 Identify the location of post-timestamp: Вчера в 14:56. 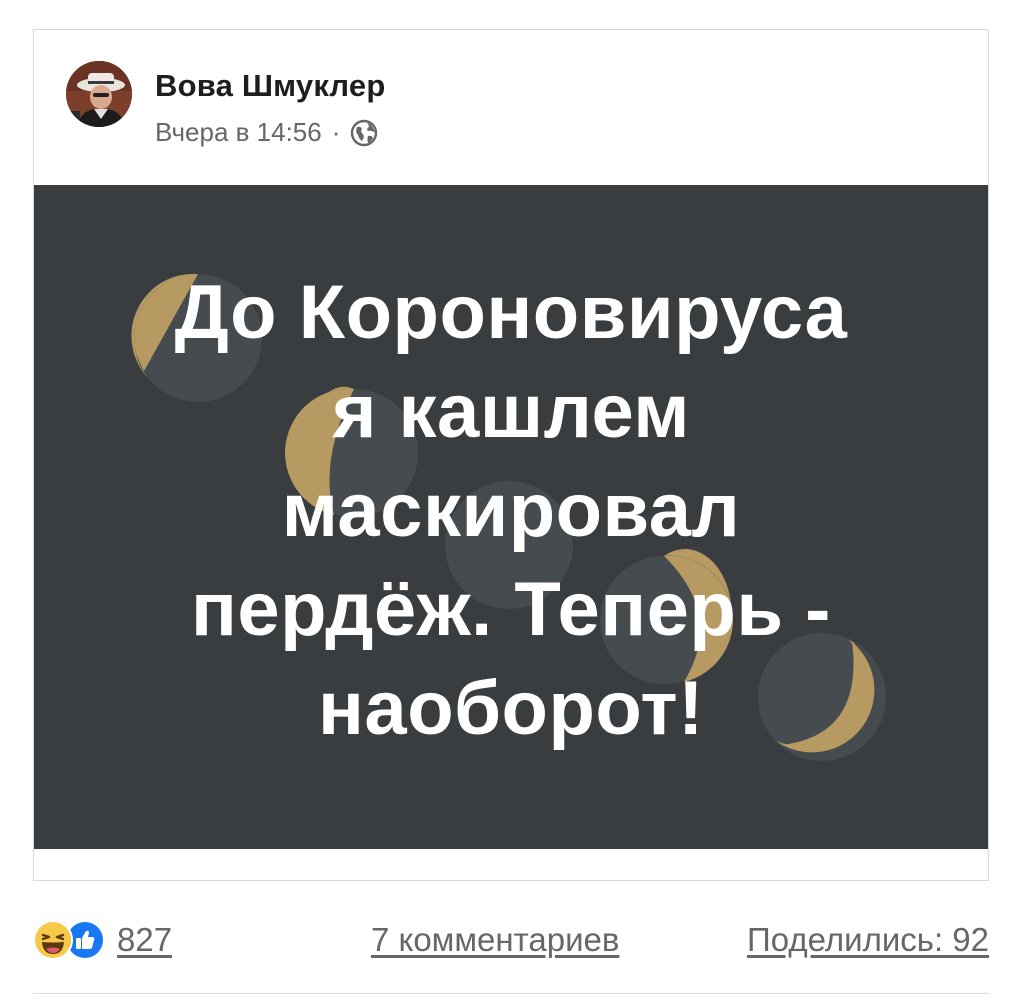
(238, 132).